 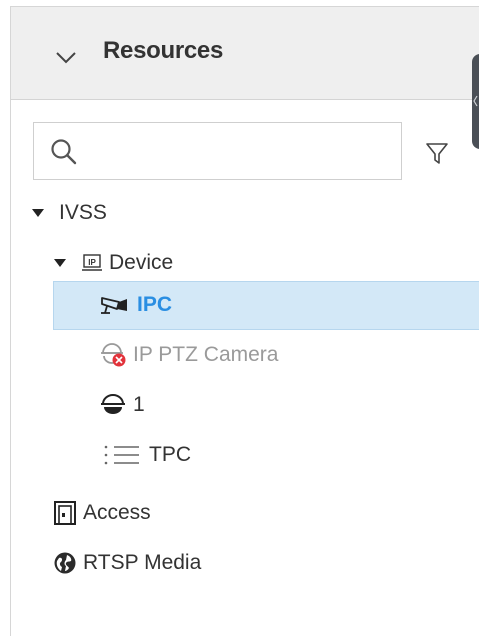 I want to click on collapse-handle, so click(x=475, y=101).